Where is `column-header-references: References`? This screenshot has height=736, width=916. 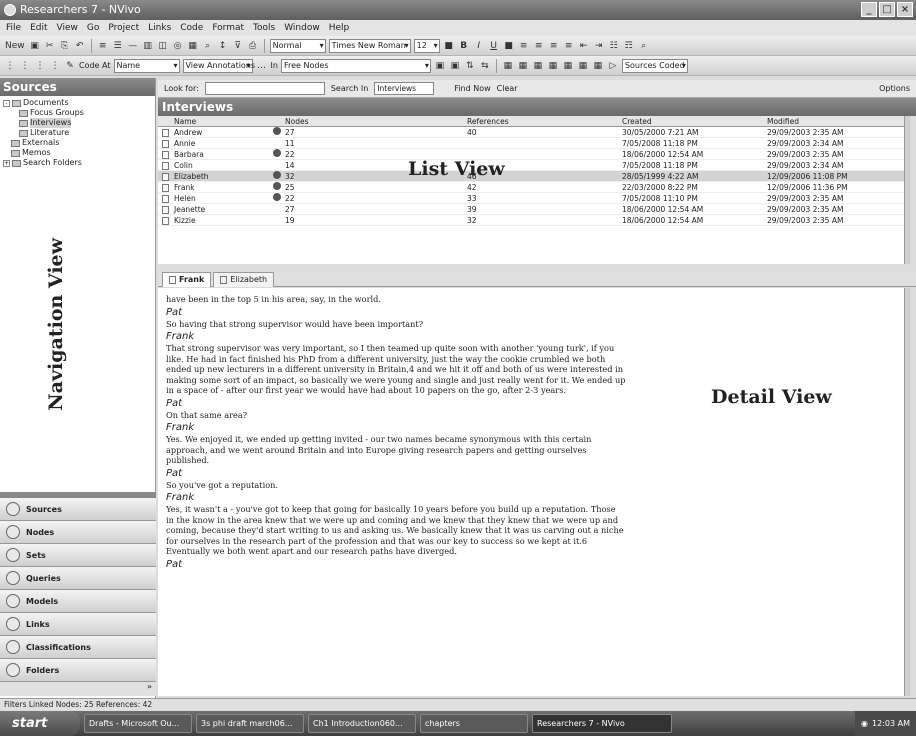
column-header-references: References is located at coordinates (544, 121).